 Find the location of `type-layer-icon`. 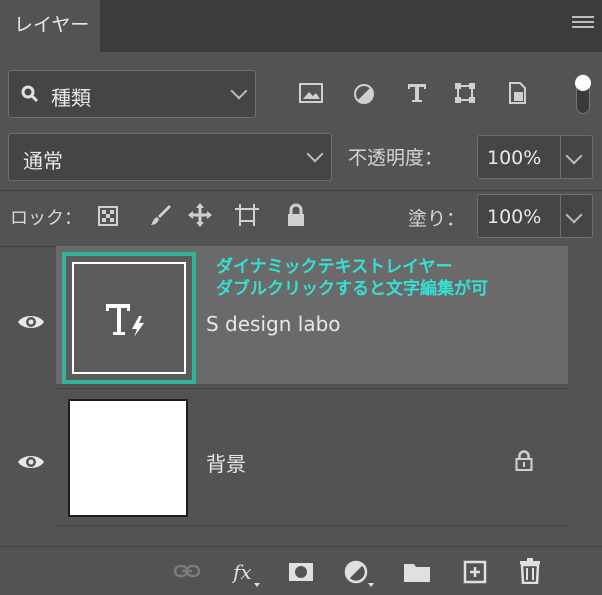

type-layer-icon is located at coordinates (125, 320).